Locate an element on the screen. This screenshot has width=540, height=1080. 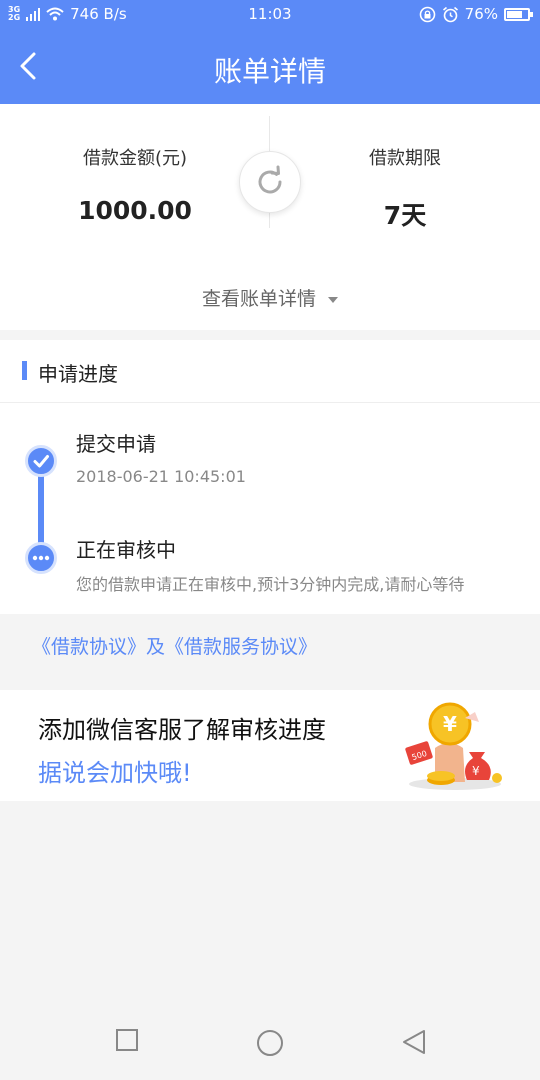
bag-symbol: ¥ is located at coordinates (476, 771).